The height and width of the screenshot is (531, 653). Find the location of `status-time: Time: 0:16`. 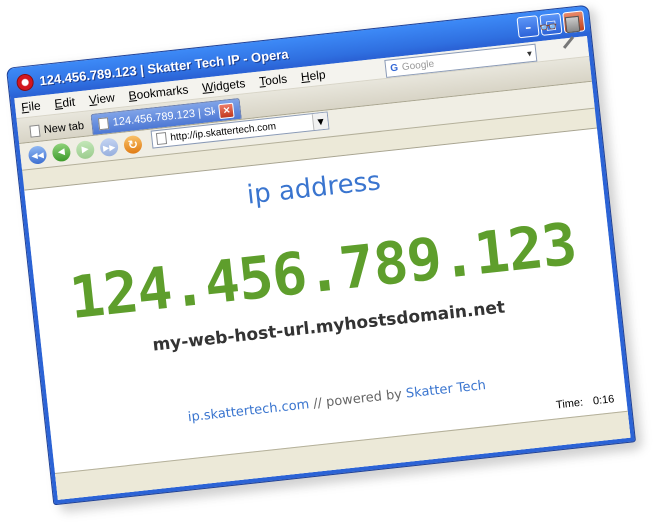

status-time: Time: 0:16 is located at coordinates (584, 402).